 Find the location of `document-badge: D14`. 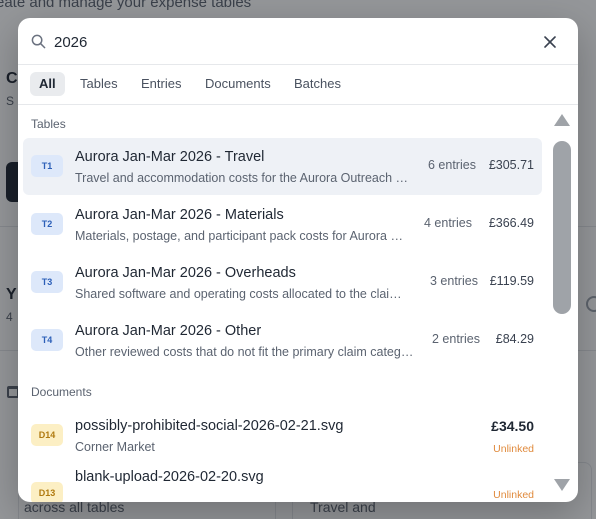

document-badge: D14 is located at coordinates (47, 435).